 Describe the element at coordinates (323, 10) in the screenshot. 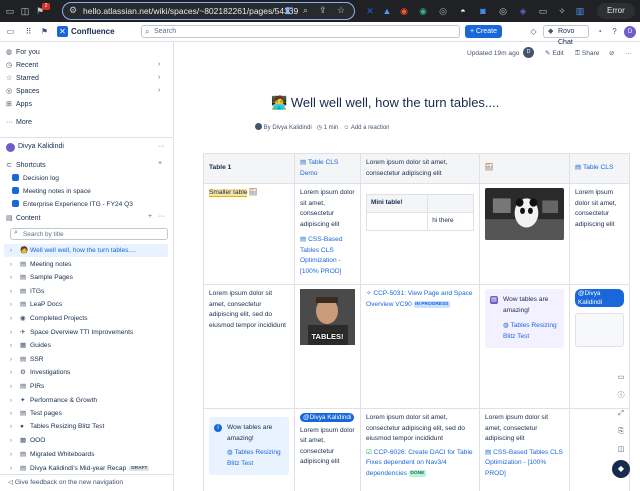

I see `share-icon: ⇪` at that location.